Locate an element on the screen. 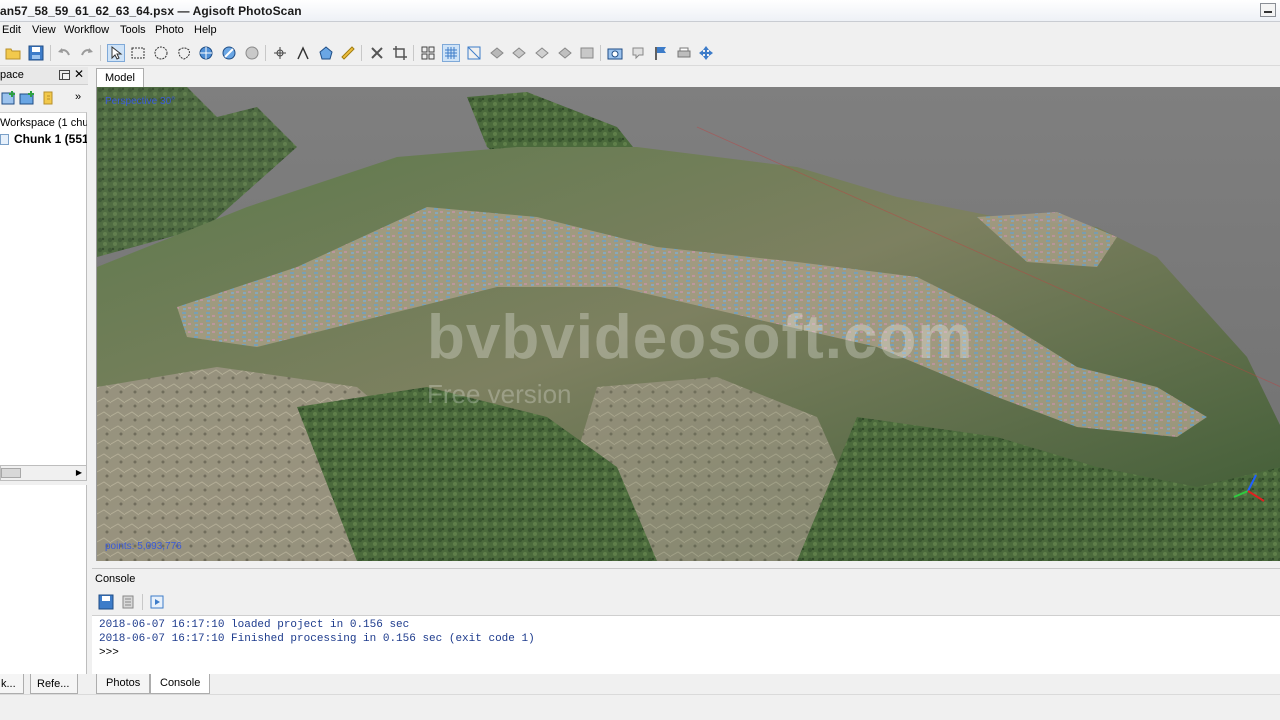 The image size is (1280, 720). add-folder-icon is located at coordinates (49, 98).